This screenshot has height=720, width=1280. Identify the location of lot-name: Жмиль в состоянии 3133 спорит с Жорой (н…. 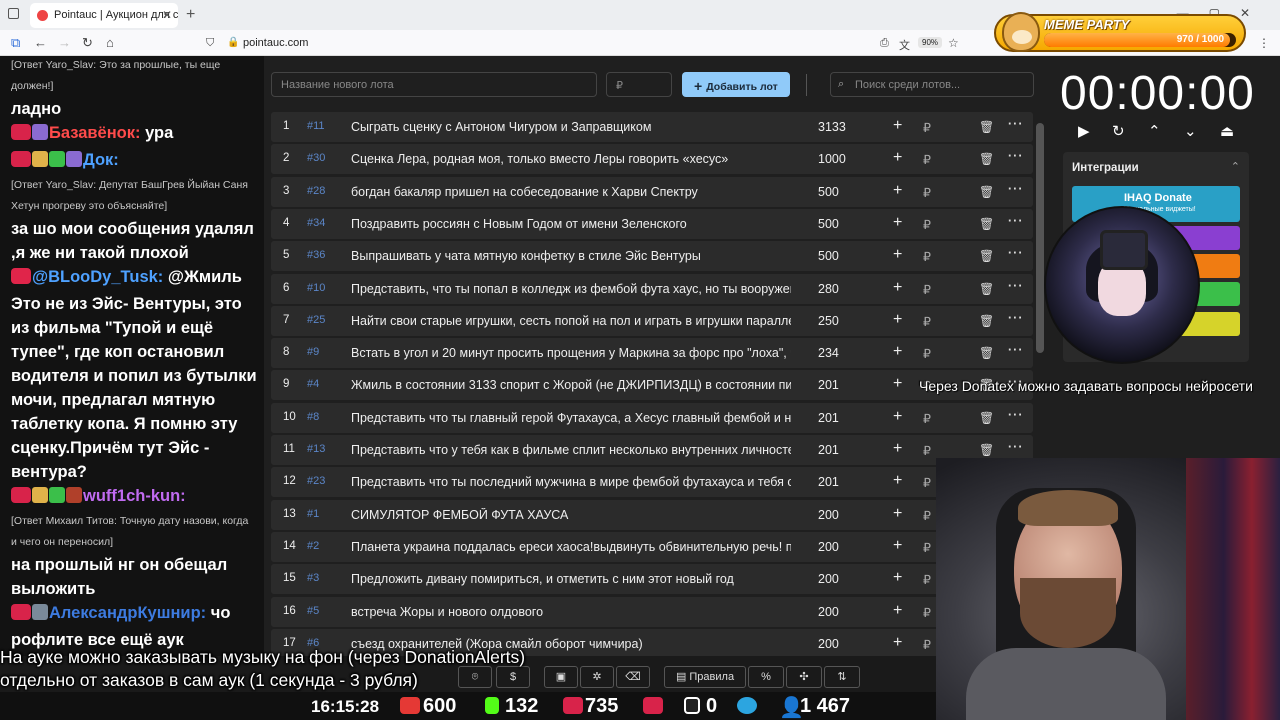
(571, 385).